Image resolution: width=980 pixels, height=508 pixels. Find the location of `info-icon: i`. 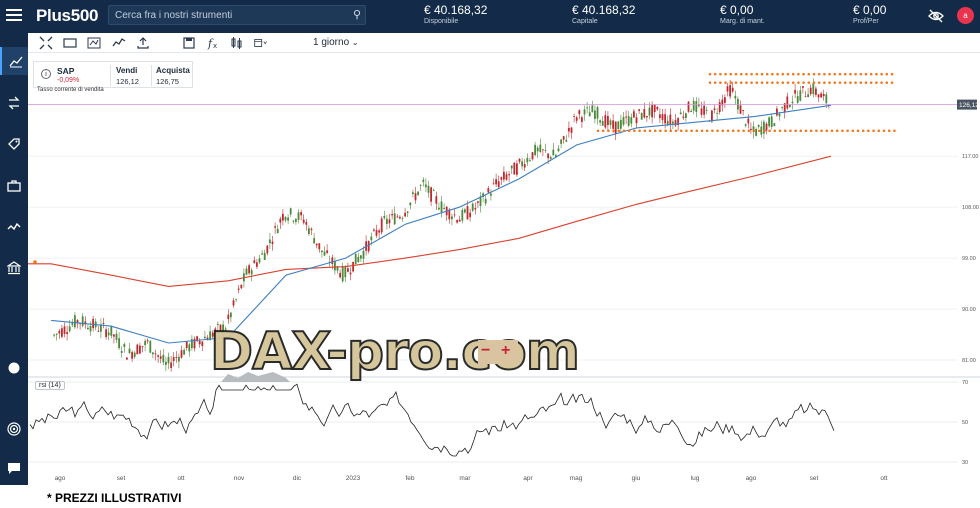

info-icon: i is located at coordinates (46, 74).